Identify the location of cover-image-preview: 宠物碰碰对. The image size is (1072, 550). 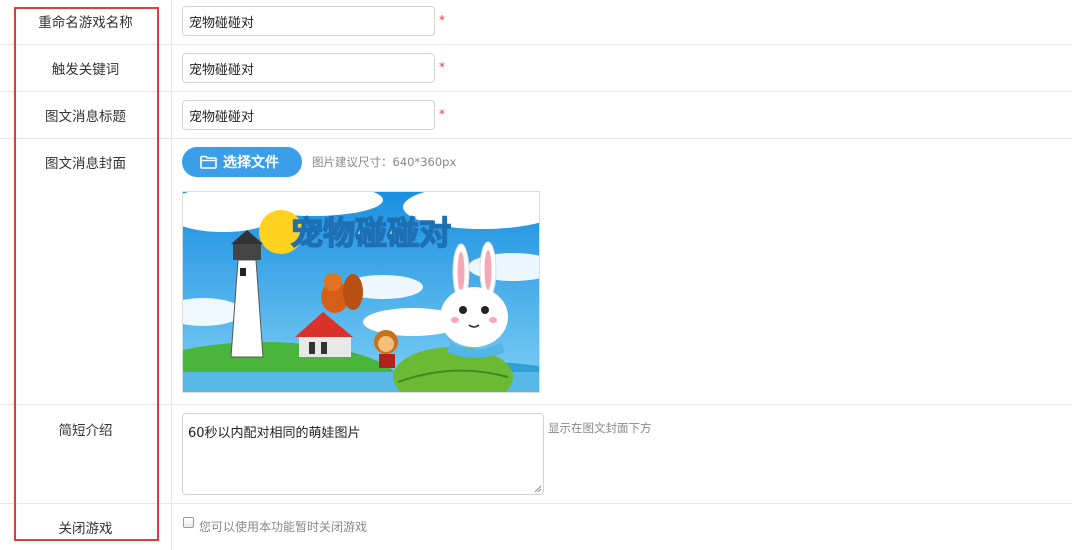
(361, 292).